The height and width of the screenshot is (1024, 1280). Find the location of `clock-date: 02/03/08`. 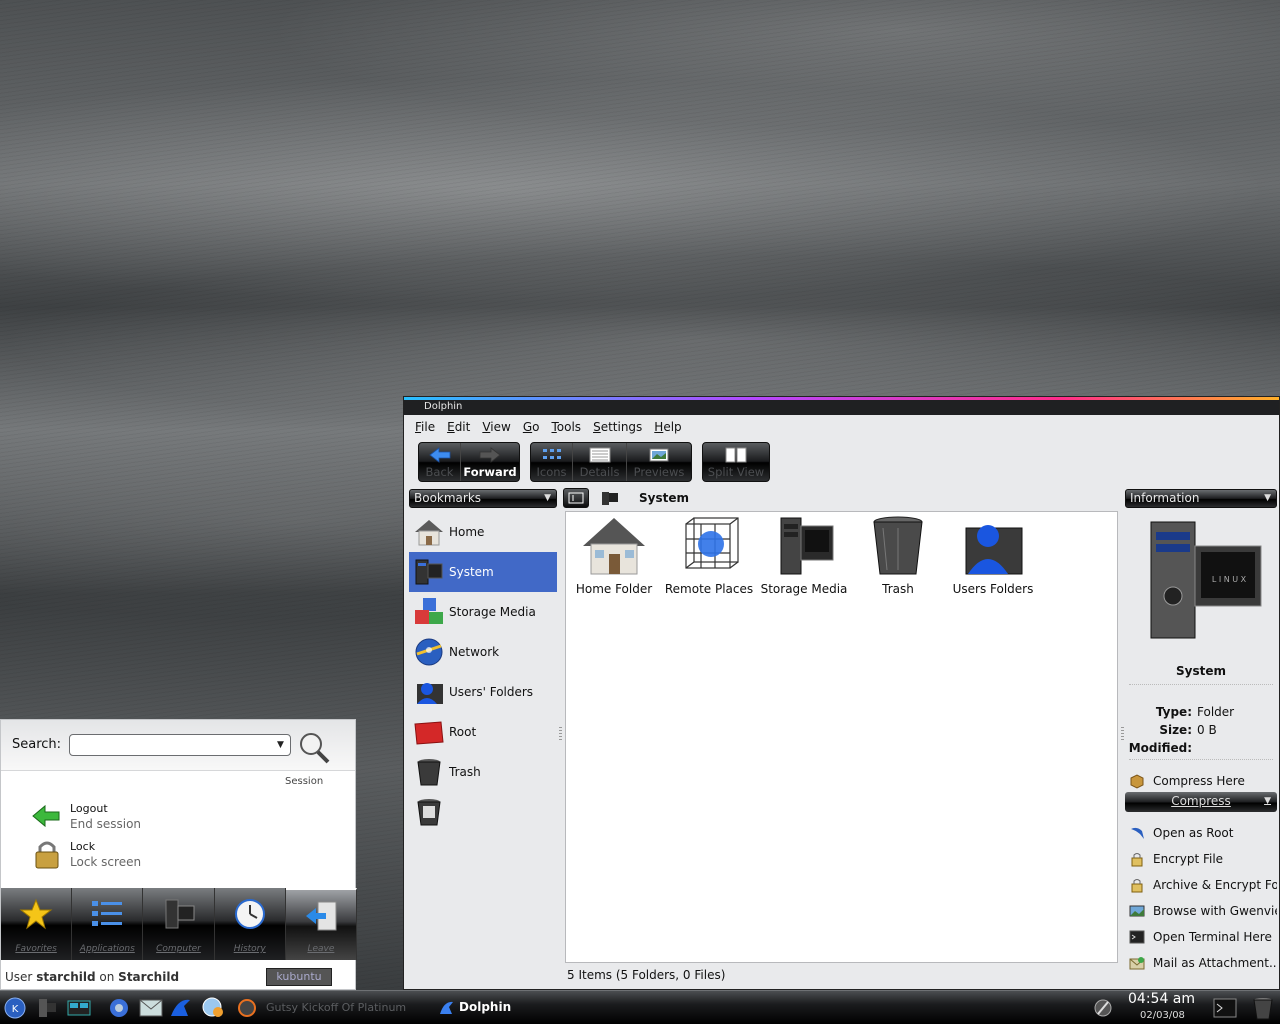

clock-date: 02/03/08 is located at coordinates (1162, 1015).